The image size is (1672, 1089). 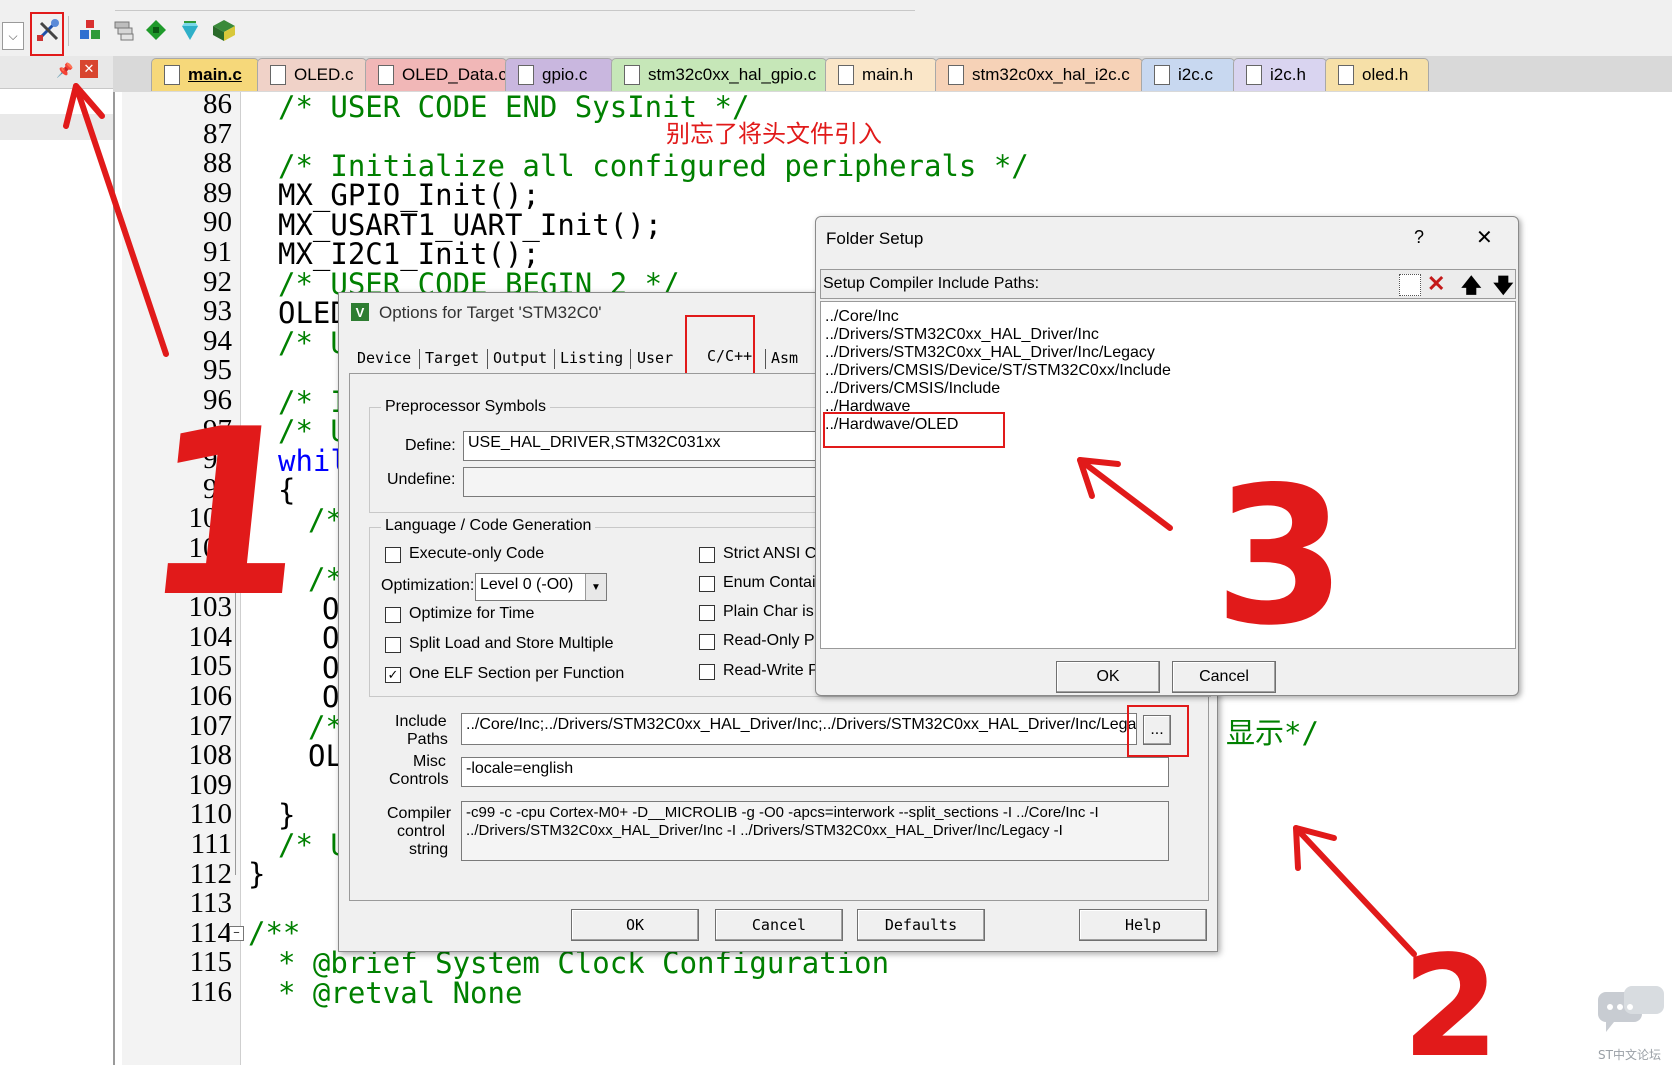 I want to click on optimization-value: Level 0 (-O0), so click(x=527, y=584).